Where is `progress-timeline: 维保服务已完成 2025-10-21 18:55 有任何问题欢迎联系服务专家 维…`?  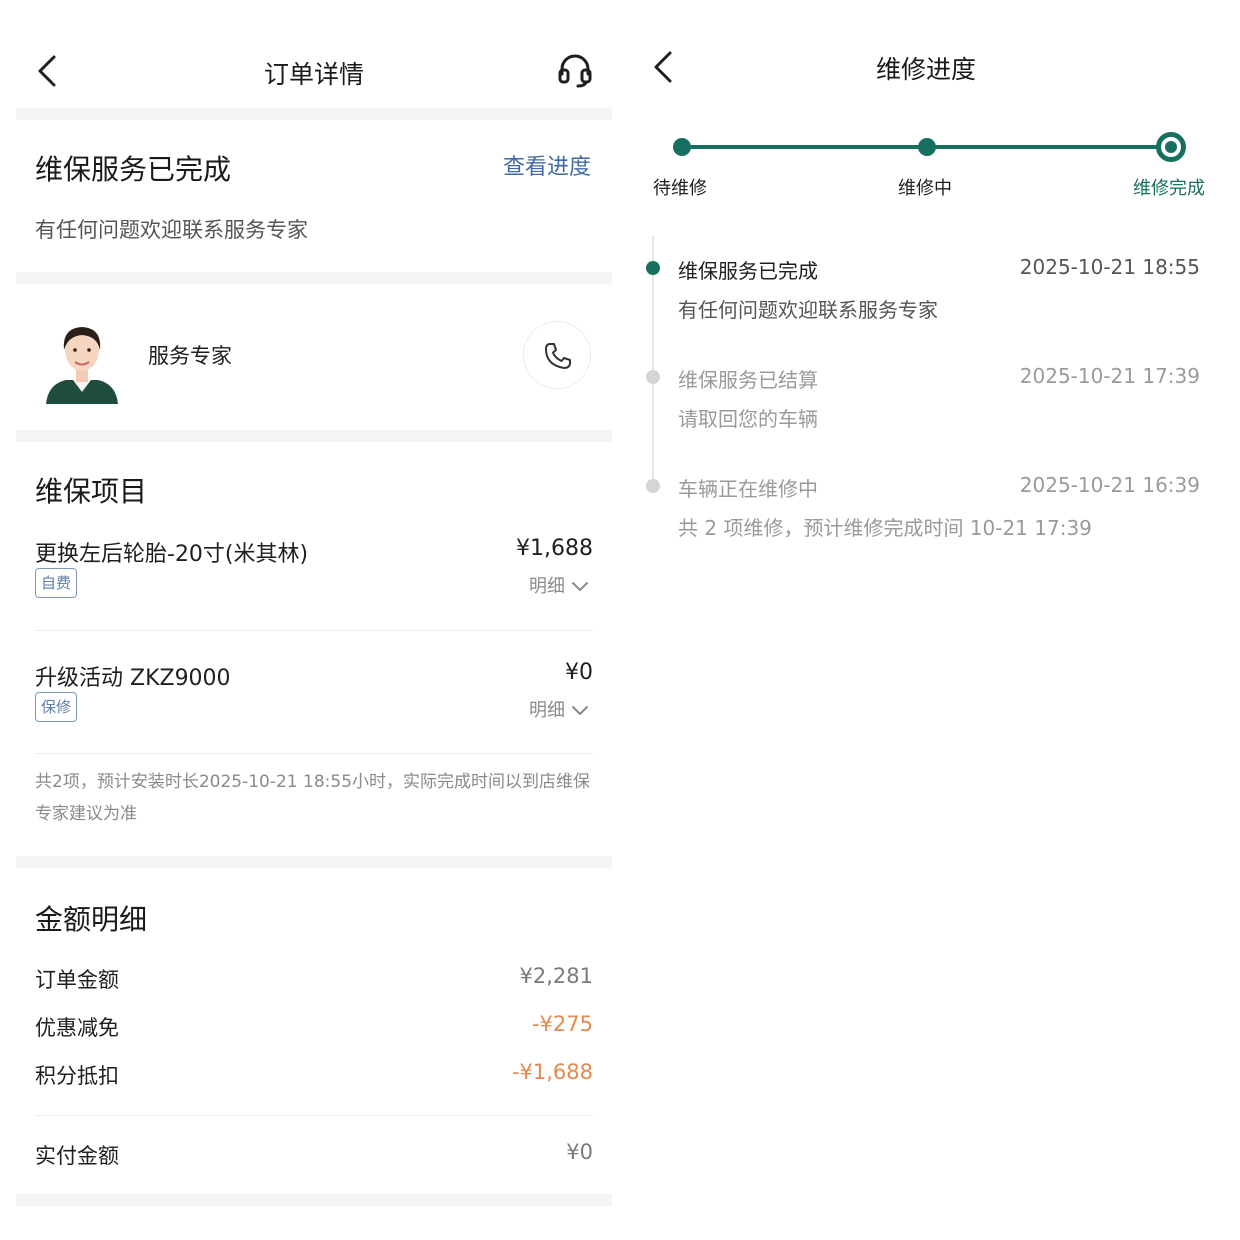 progress-timeline: 维保服务已完成 2025-10-21 18:55 有任何问题欢迎联系服务专家 维… is located at coordinates (935, 396).